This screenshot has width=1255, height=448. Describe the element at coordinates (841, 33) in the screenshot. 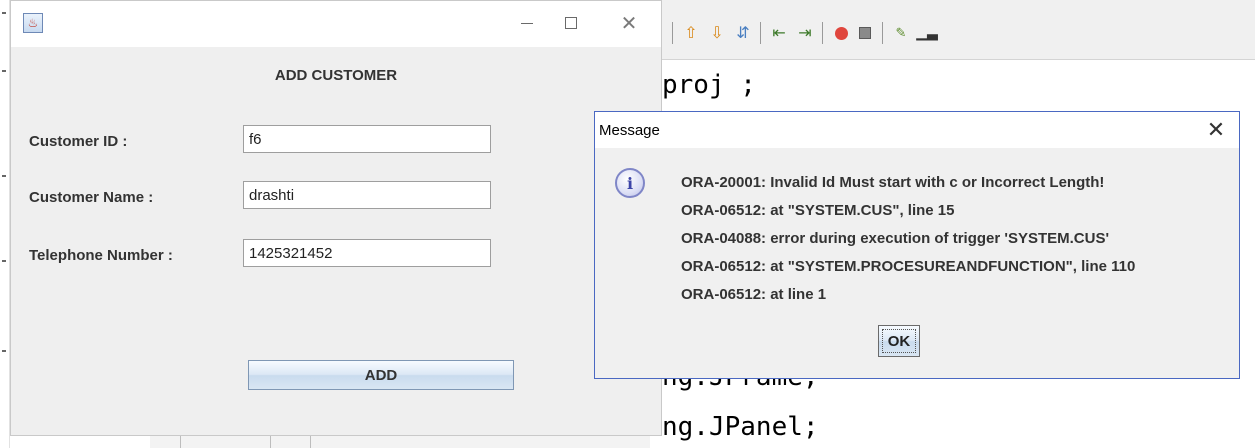

I see `record-icon` at that location.